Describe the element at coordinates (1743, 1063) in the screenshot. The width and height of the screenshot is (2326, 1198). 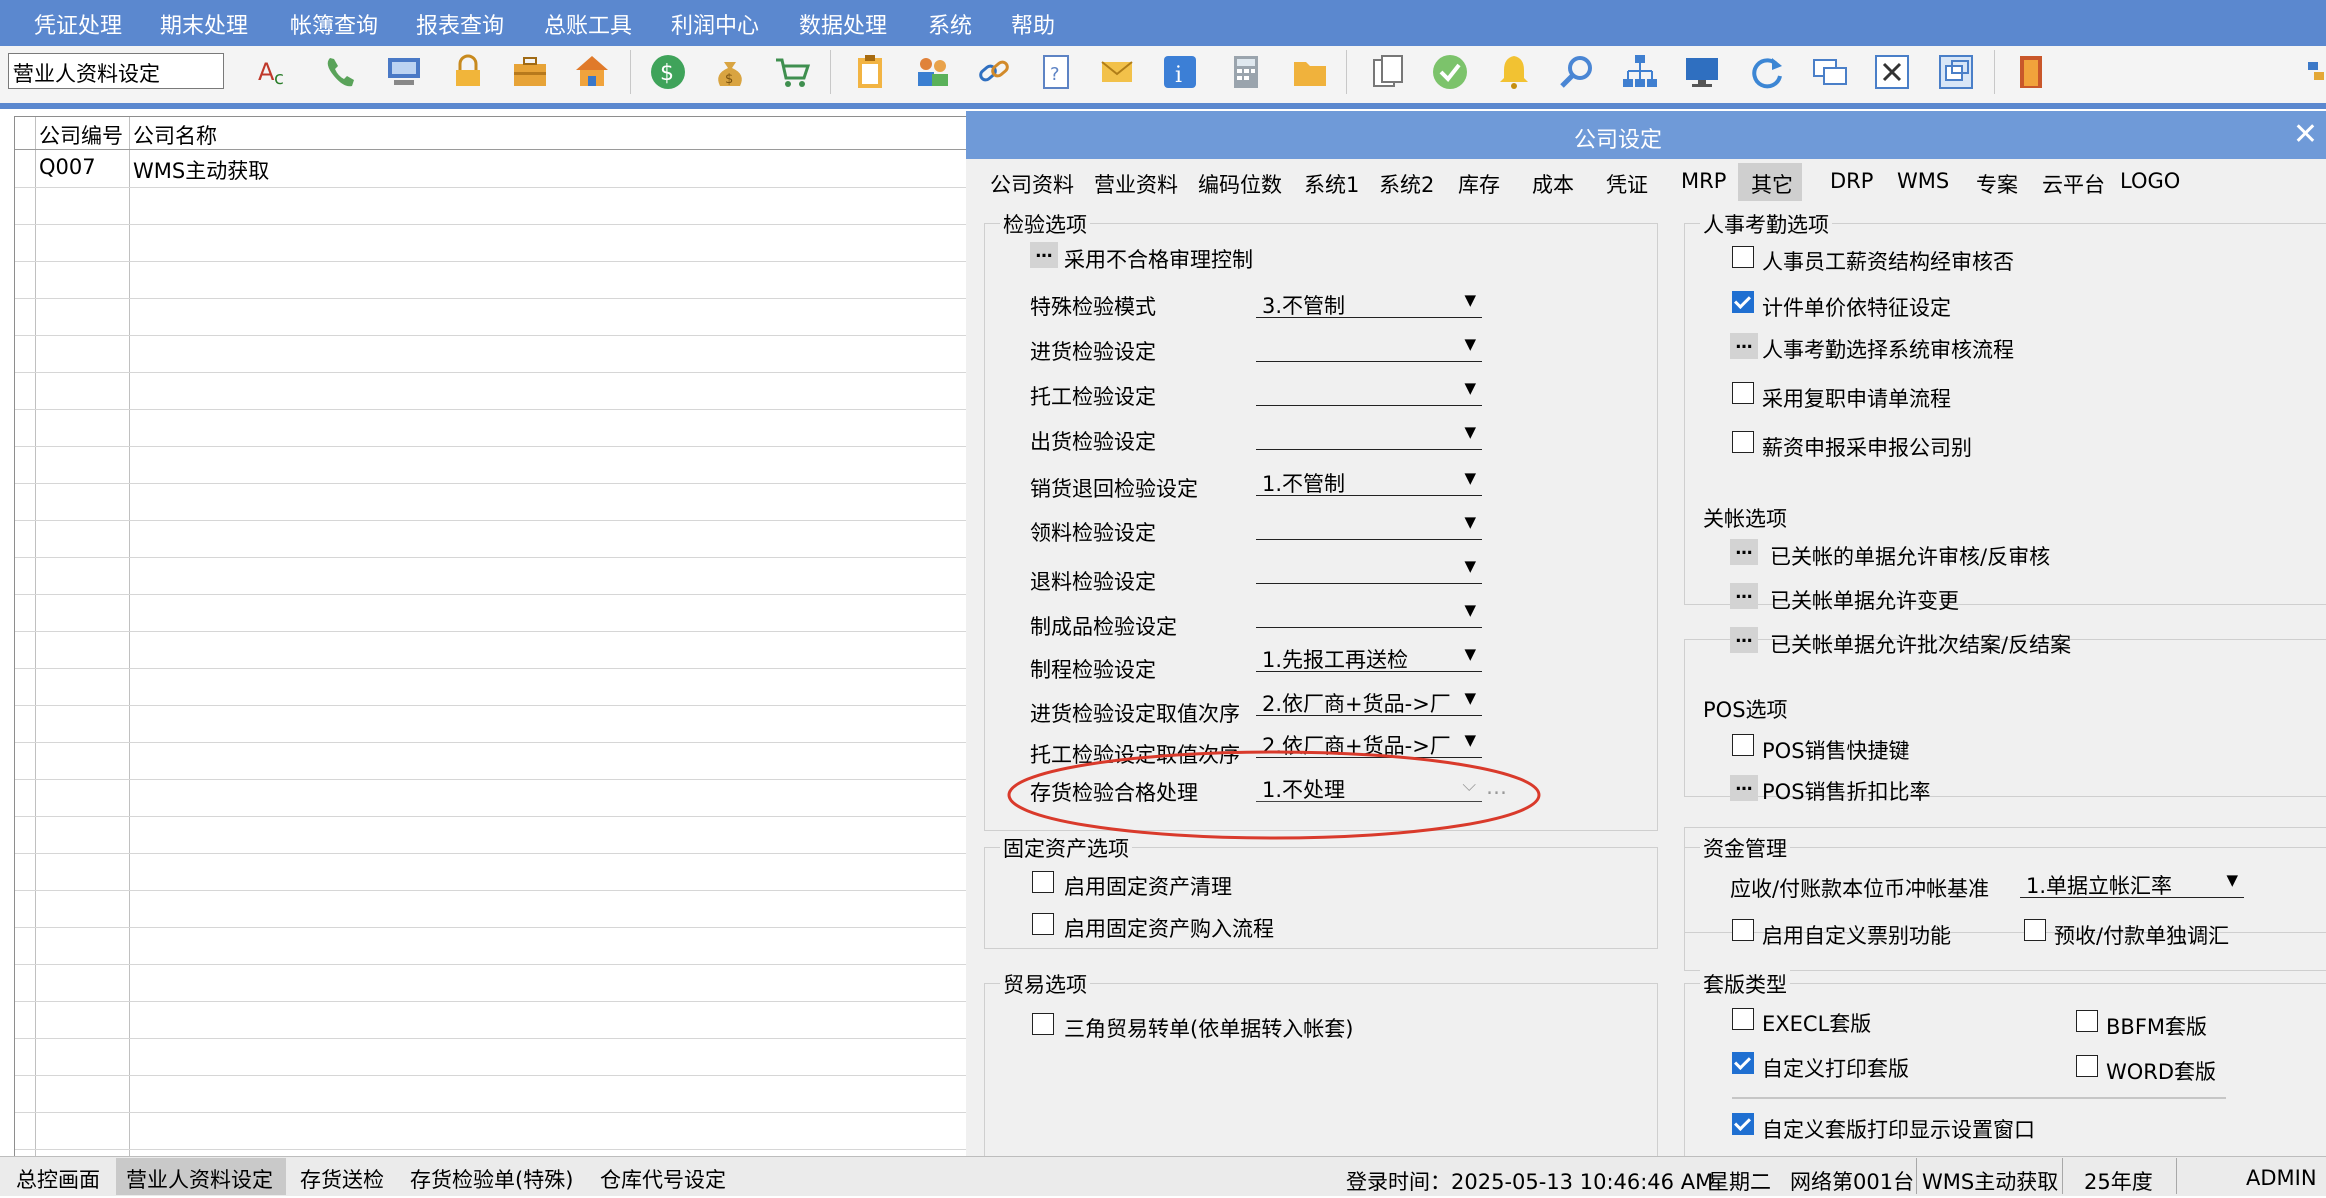
I see `custom-print-template-checkbox` at that location.